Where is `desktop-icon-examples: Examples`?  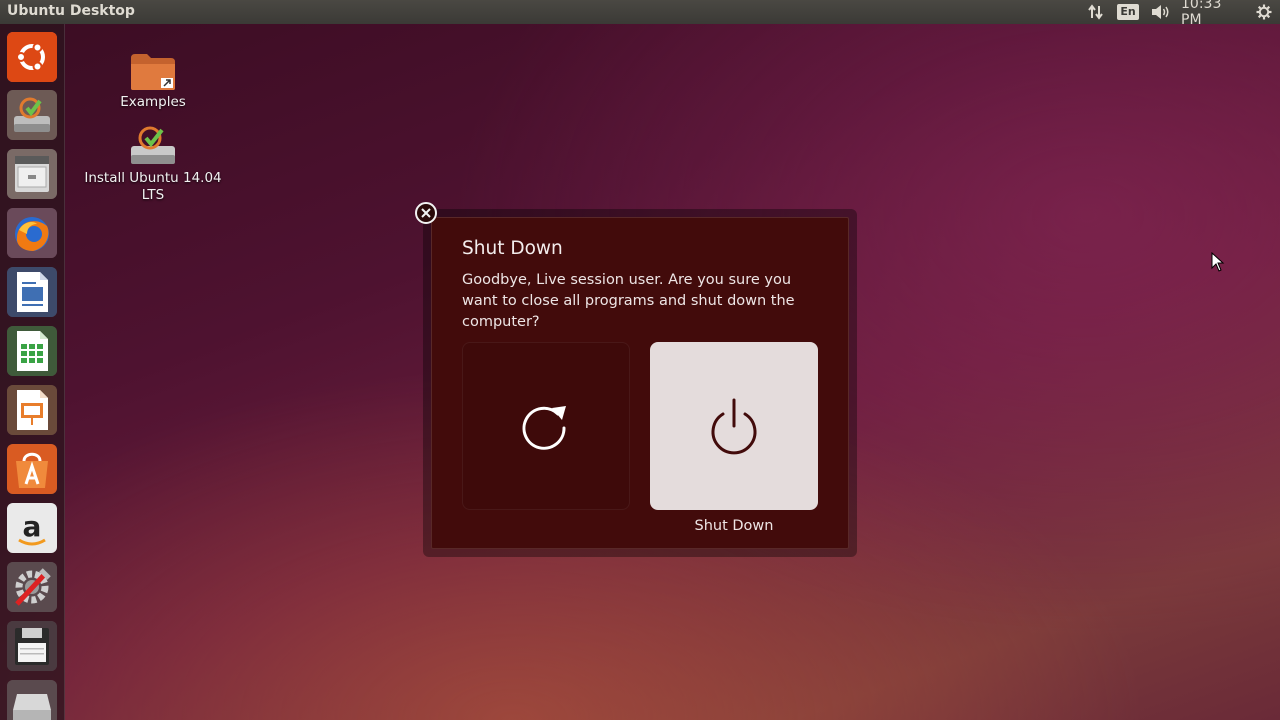 desktop-icon-examples: Examples is located at coordinates (153, 81).